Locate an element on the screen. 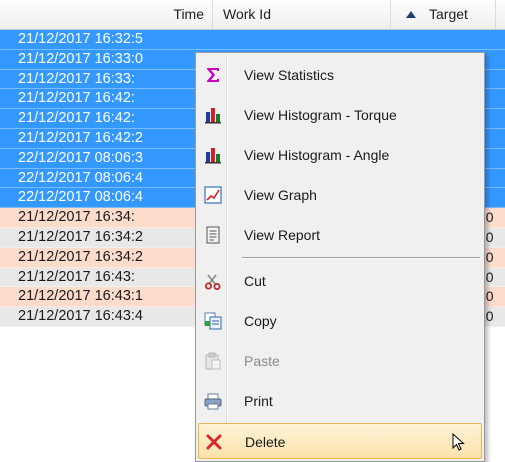 This screenshot has height=462, width=505. cell-time: 21/12/2017 16:33:0 is located at coordinates (80, 58).